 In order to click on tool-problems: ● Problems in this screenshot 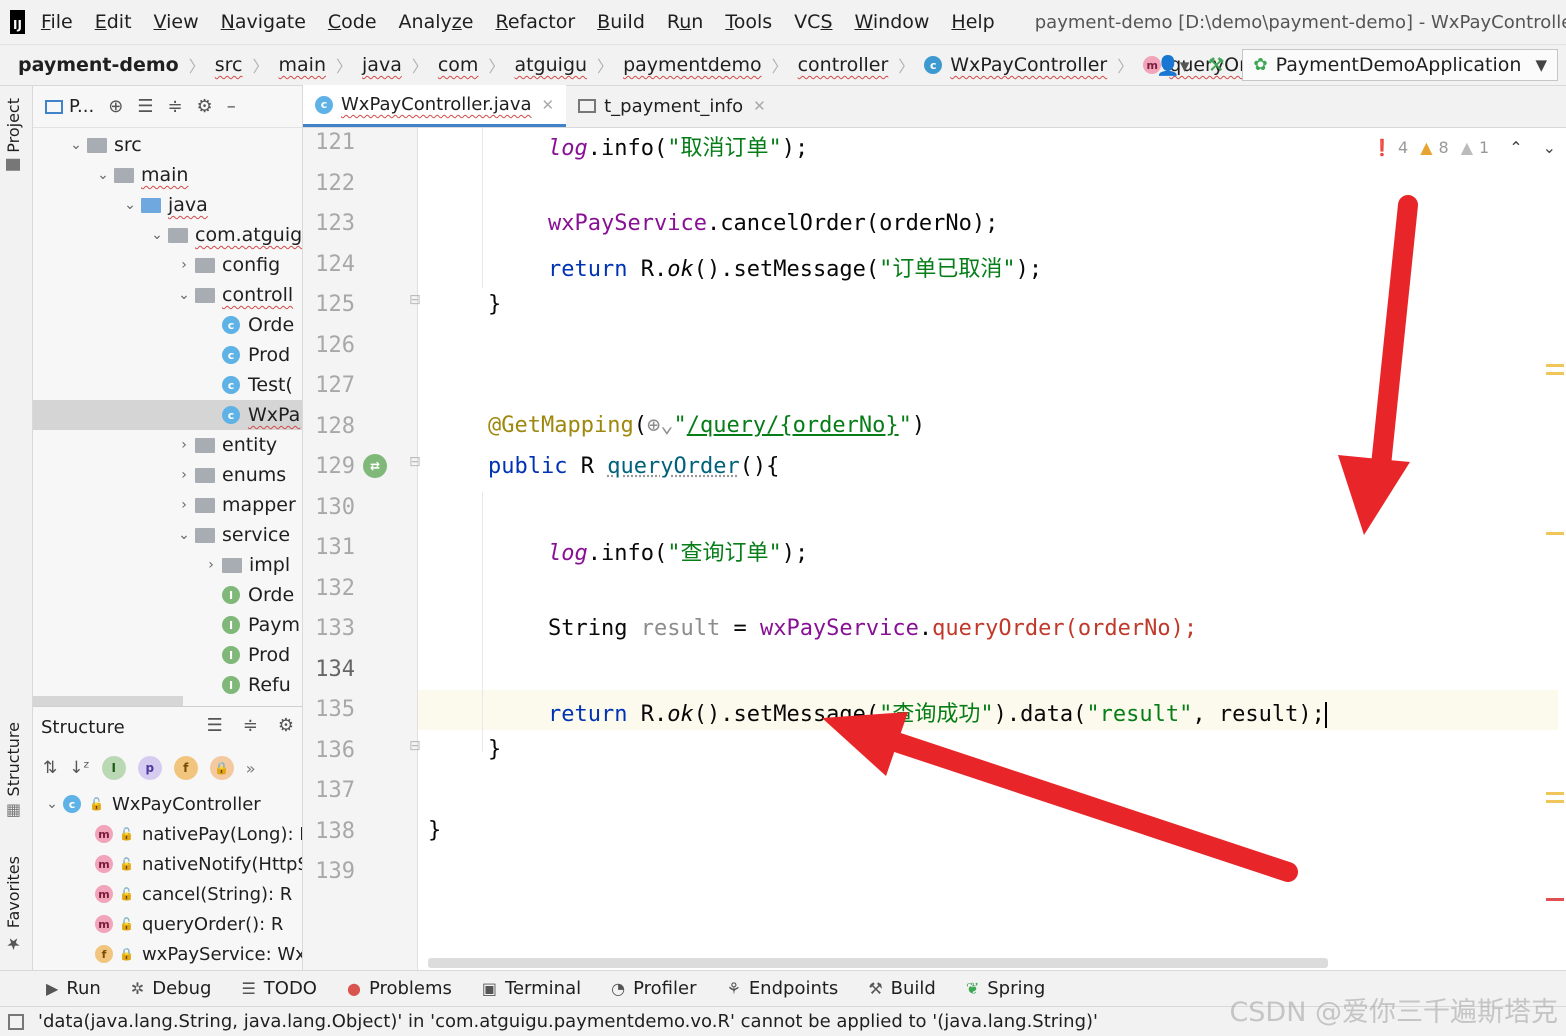, I will do `click(399, 988)`.